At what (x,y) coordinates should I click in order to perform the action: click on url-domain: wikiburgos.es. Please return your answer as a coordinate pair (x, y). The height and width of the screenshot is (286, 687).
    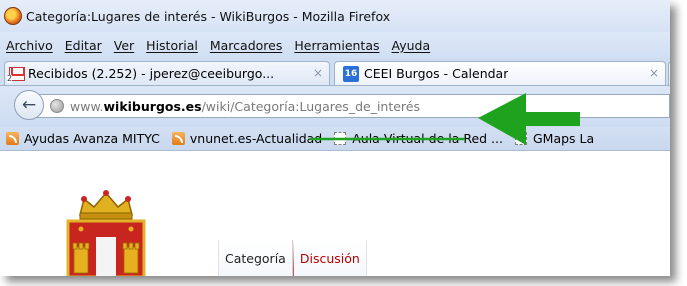
    Looking at the image, I should click on (152, 106).